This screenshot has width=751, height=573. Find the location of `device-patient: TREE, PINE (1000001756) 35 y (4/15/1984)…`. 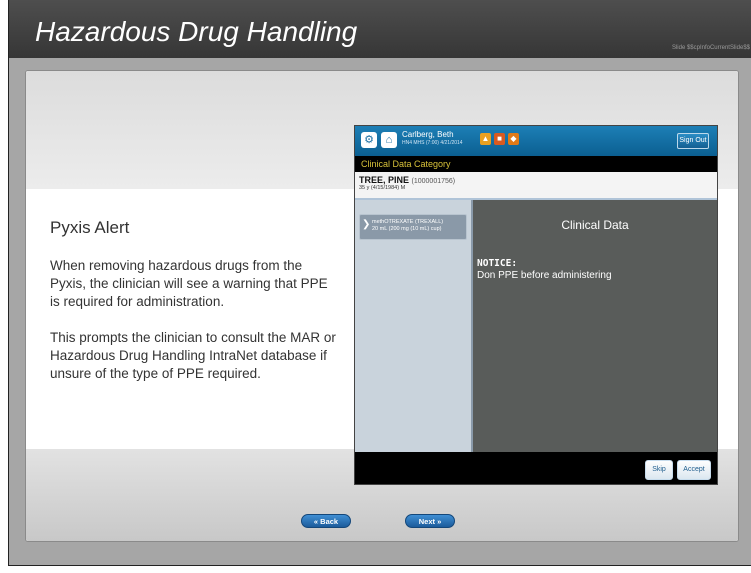

device-patient: TREE, PINE (1000001756) 35 y (4/15/1984)… is located at coordinates (536, 186).